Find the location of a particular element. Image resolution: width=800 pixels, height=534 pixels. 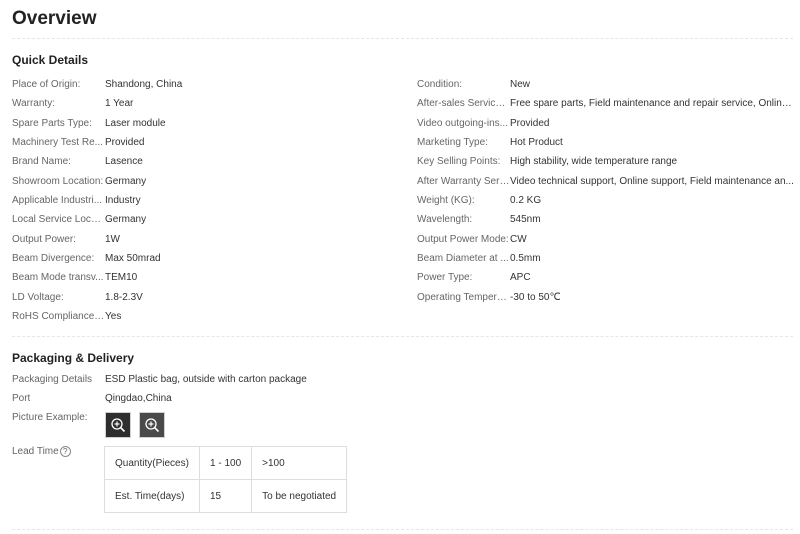

table-cell: To be negotiated is located at coordinates (299, 496).